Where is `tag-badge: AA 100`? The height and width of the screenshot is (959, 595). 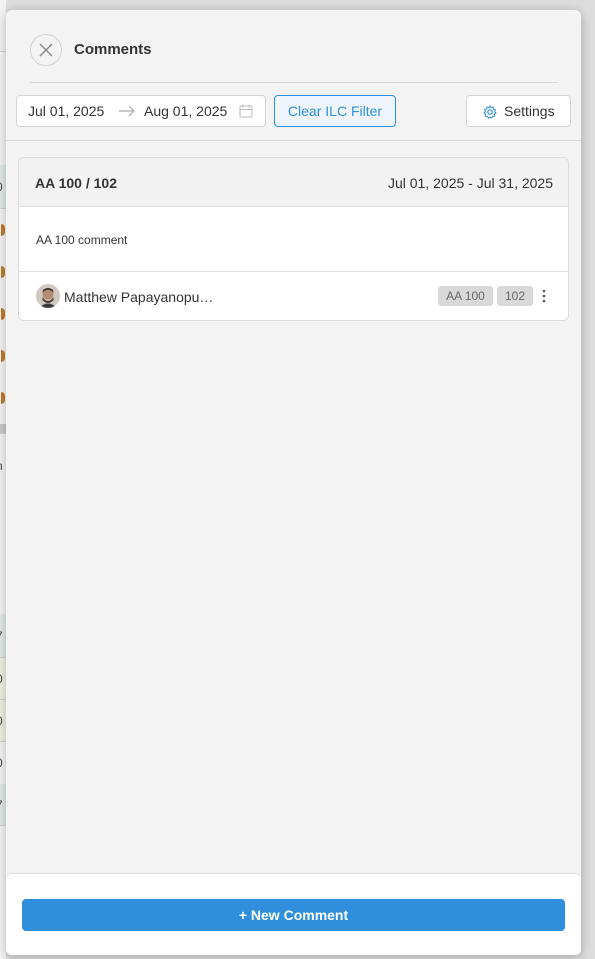 tag-badge: AA 100 is located at coordinates (465, 296).